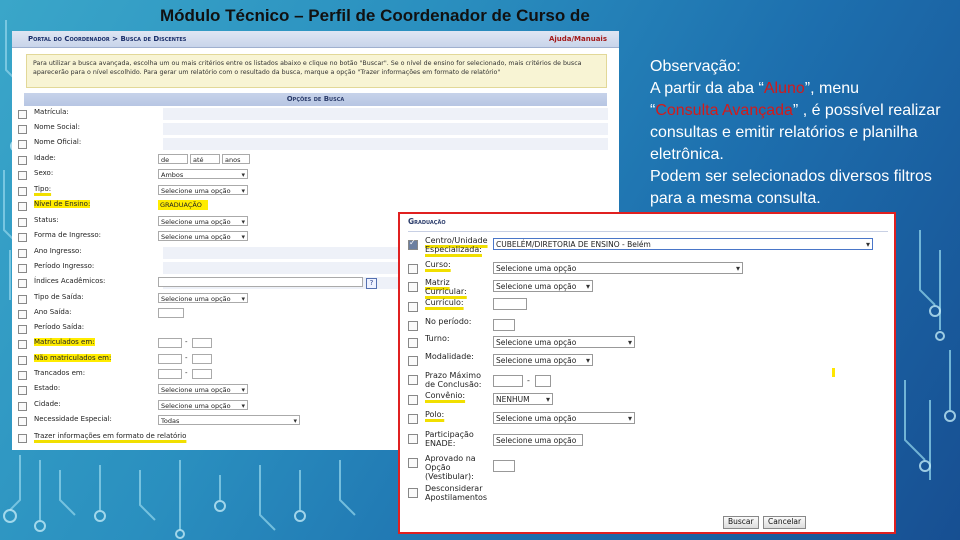 The image size is (960, 540). Describe the element at coordinates (57, 127) in the screenshot. I see `filter-label: Nome Social:` at that location.